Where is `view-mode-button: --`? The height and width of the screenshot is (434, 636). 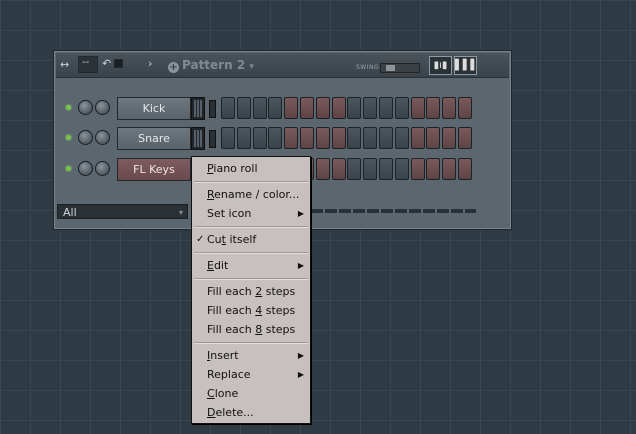 view-mode-button: -- is located at coordinates (88, 64).